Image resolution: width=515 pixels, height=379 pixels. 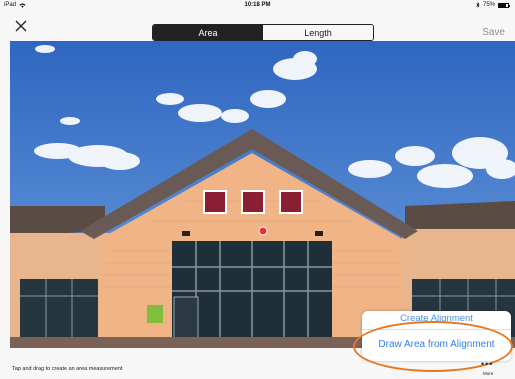 What do you see at coordinates (493, 32) in the screenshot?
I see `save-button: Save` at bounding box center [493, 32].